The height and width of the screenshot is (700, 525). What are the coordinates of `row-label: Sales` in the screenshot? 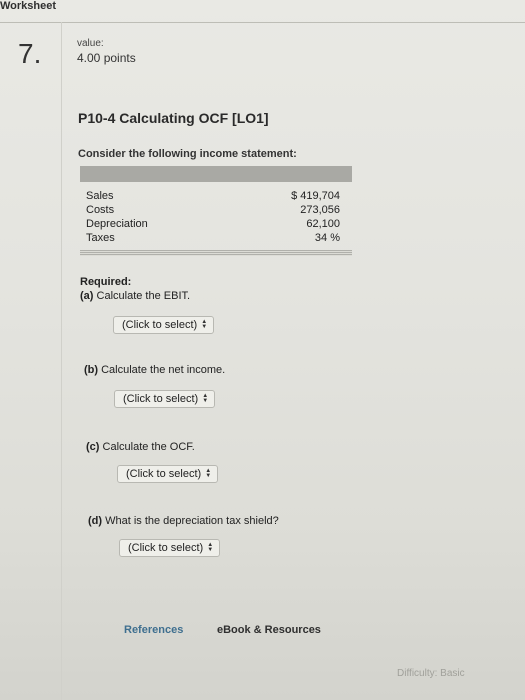 It's located at (100, 196).